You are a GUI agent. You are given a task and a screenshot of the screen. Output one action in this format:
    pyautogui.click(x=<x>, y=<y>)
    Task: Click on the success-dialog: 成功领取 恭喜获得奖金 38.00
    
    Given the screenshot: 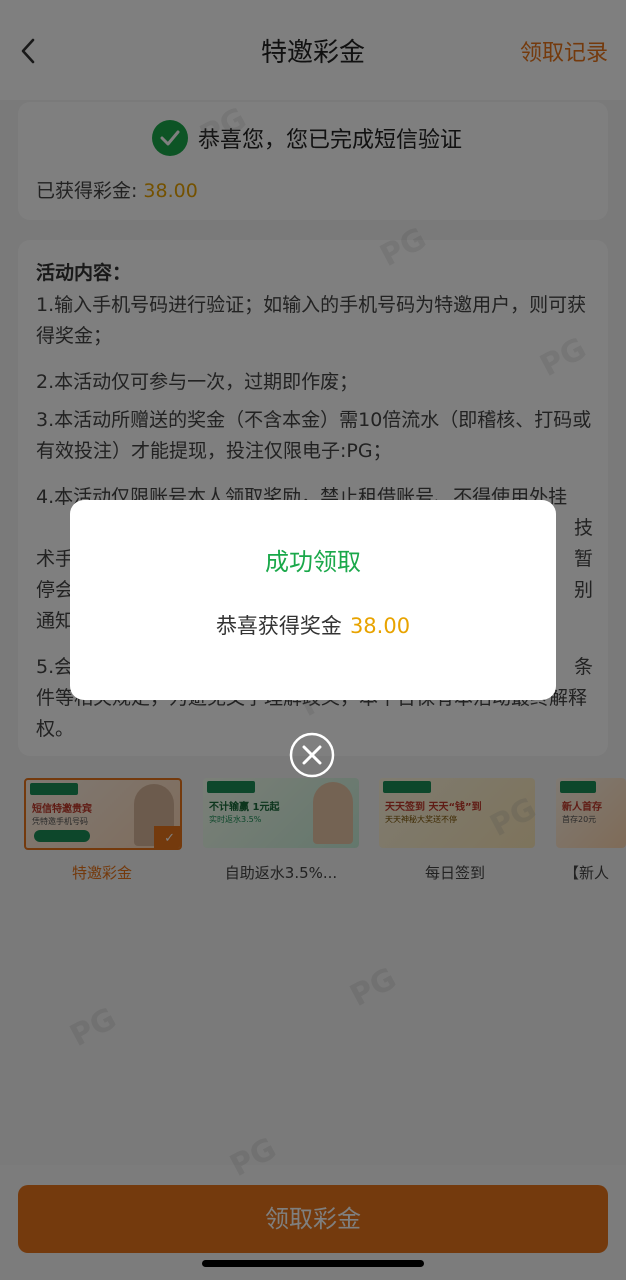 What is the action you would take?
    pyautogui.click(x=313, y=600)
    